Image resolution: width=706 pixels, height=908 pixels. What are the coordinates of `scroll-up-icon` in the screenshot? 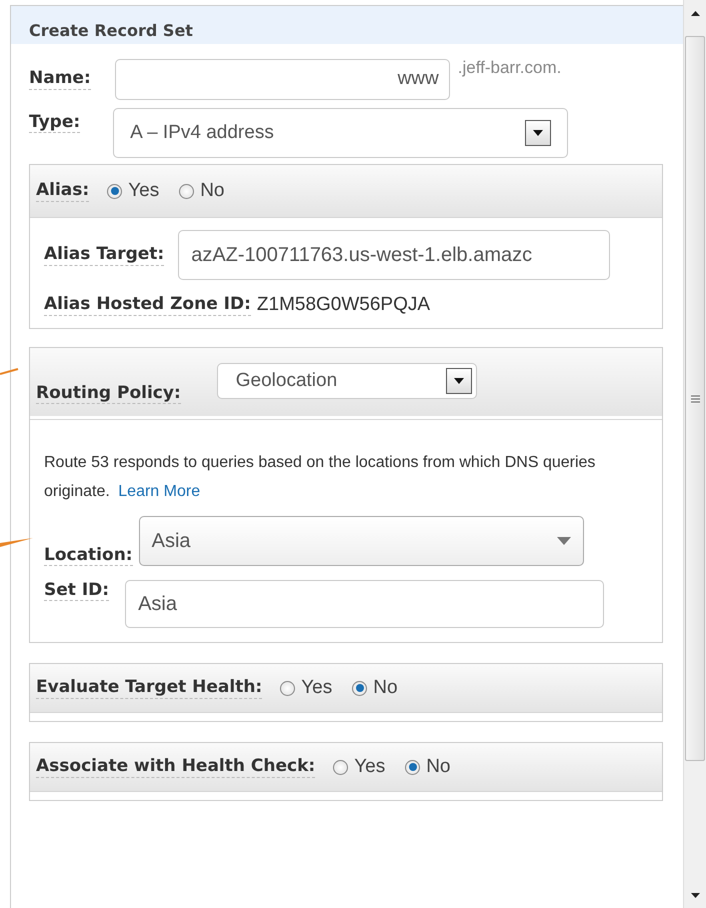 It's located at (695, 13).